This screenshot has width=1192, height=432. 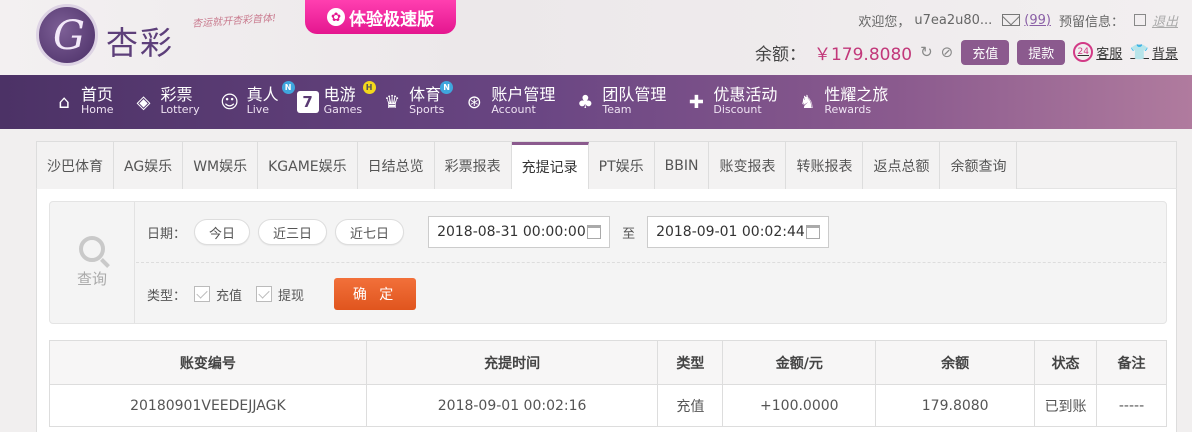 I want to click on nav-item-team: ♣ 团队管理 Team, so click(x=619, y=102).